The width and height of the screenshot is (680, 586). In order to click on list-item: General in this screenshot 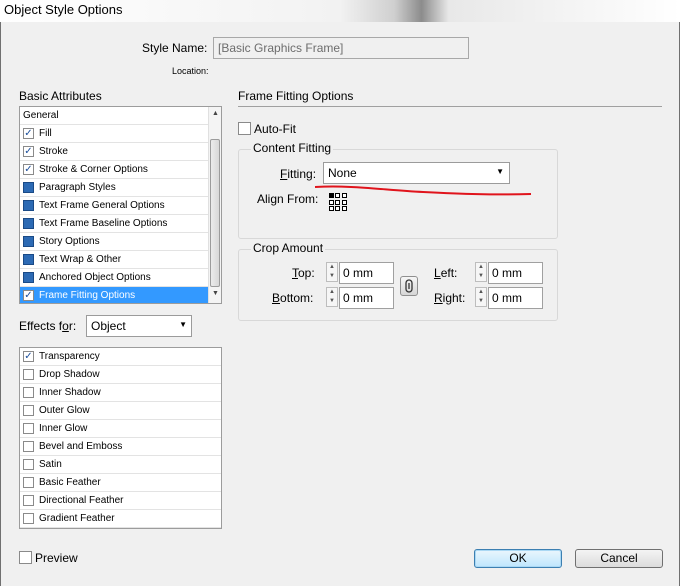, I will do `click(114, 116)`.